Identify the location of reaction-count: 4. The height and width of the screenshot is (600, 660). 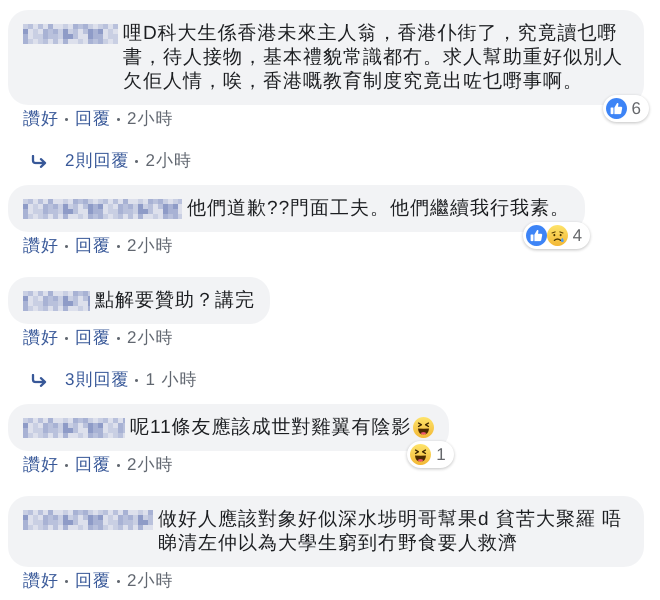
(577, 235).